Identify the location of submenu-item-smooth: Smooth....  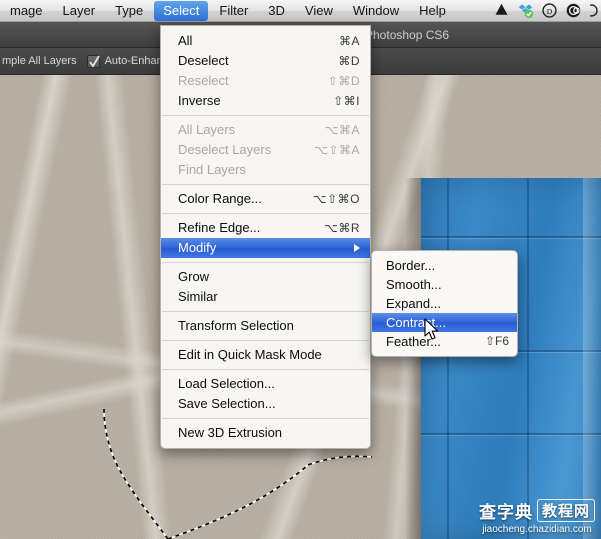
(444, 284).